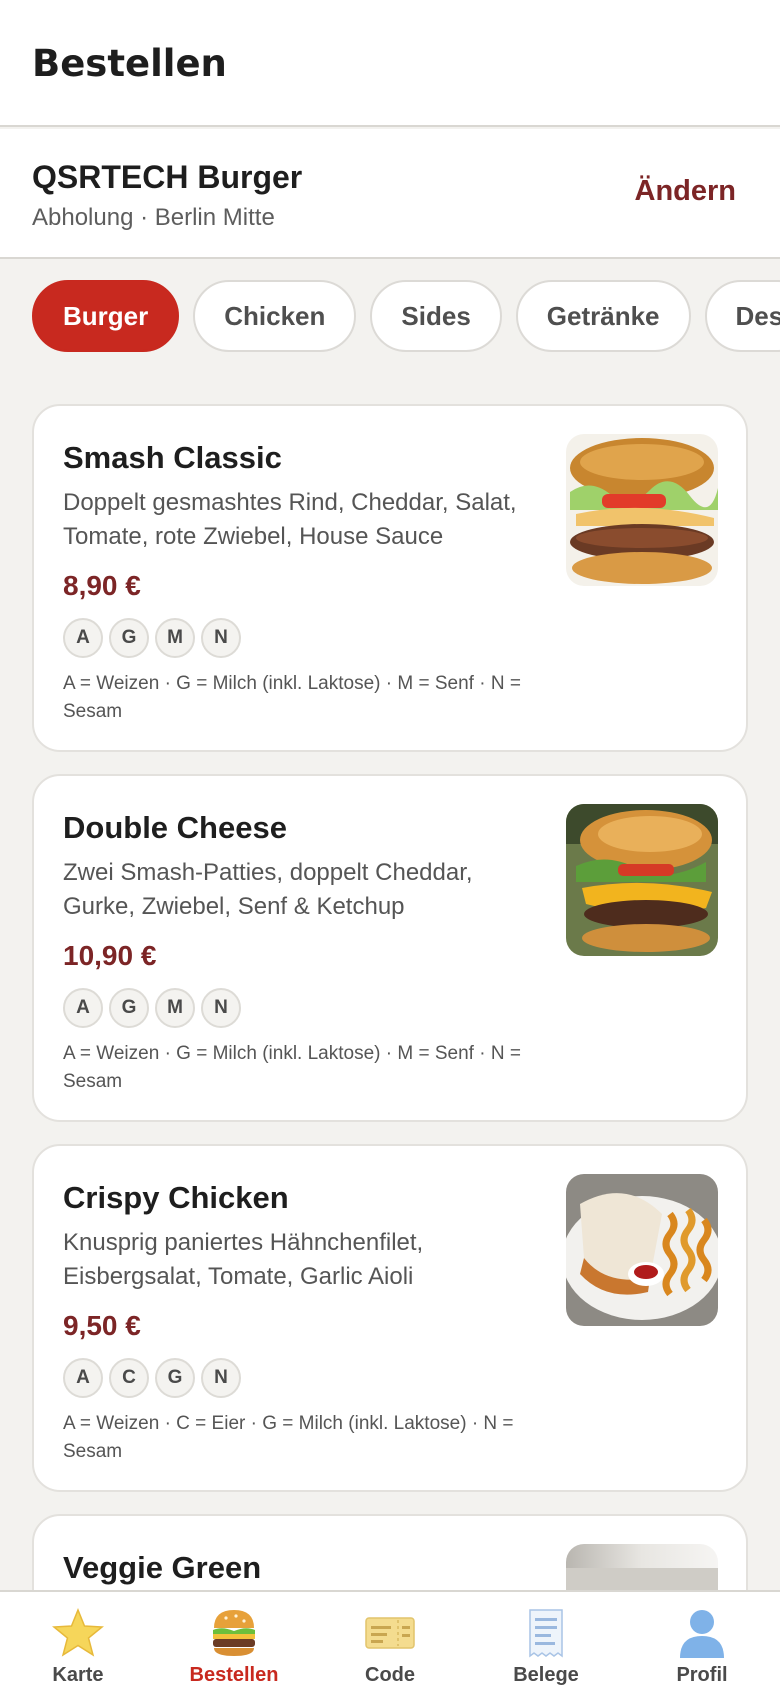 This screenshot has height=1688, width=780. What do you see at coordinates (546, 1635) in the screenshot?
I see `receipt-icon` at bounding box center [546, 1635].